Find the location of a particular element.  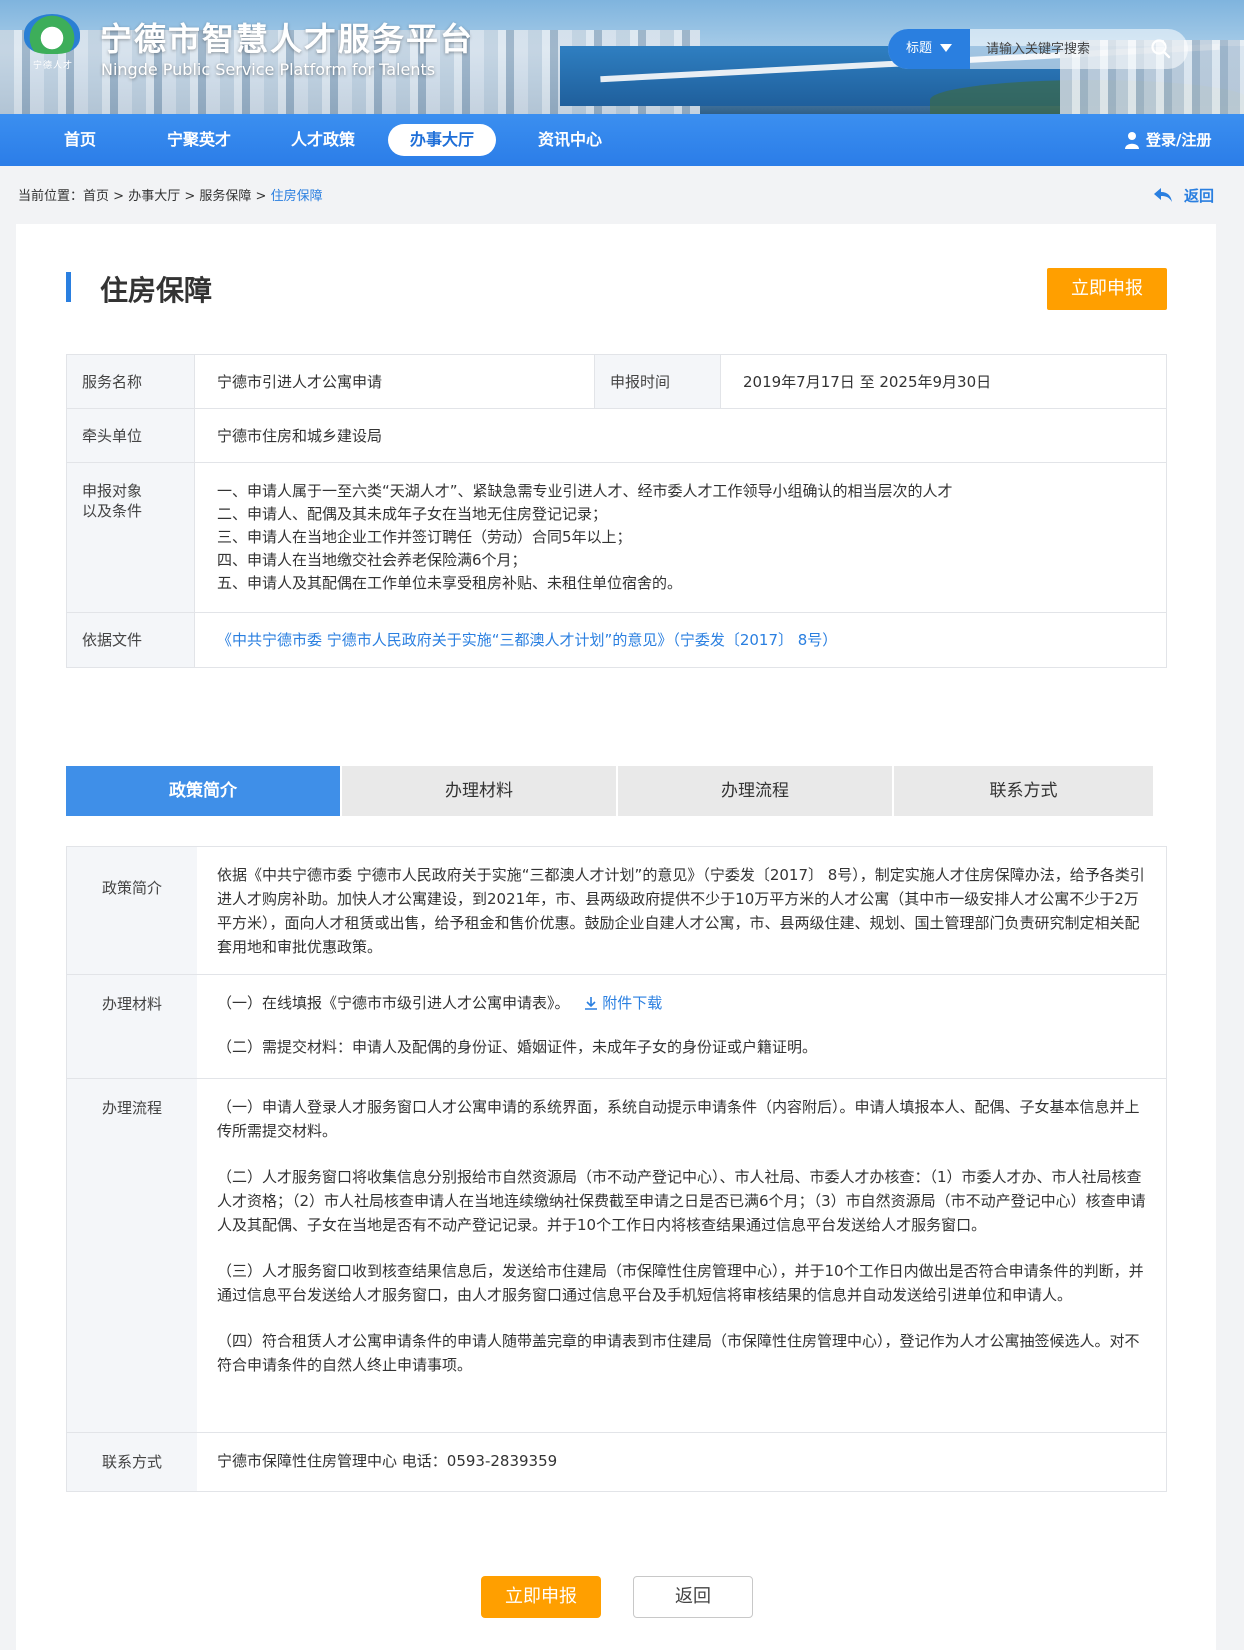

service-name-value: 宁德市引进人才公寓申请 is located at coordinates (395, 381).